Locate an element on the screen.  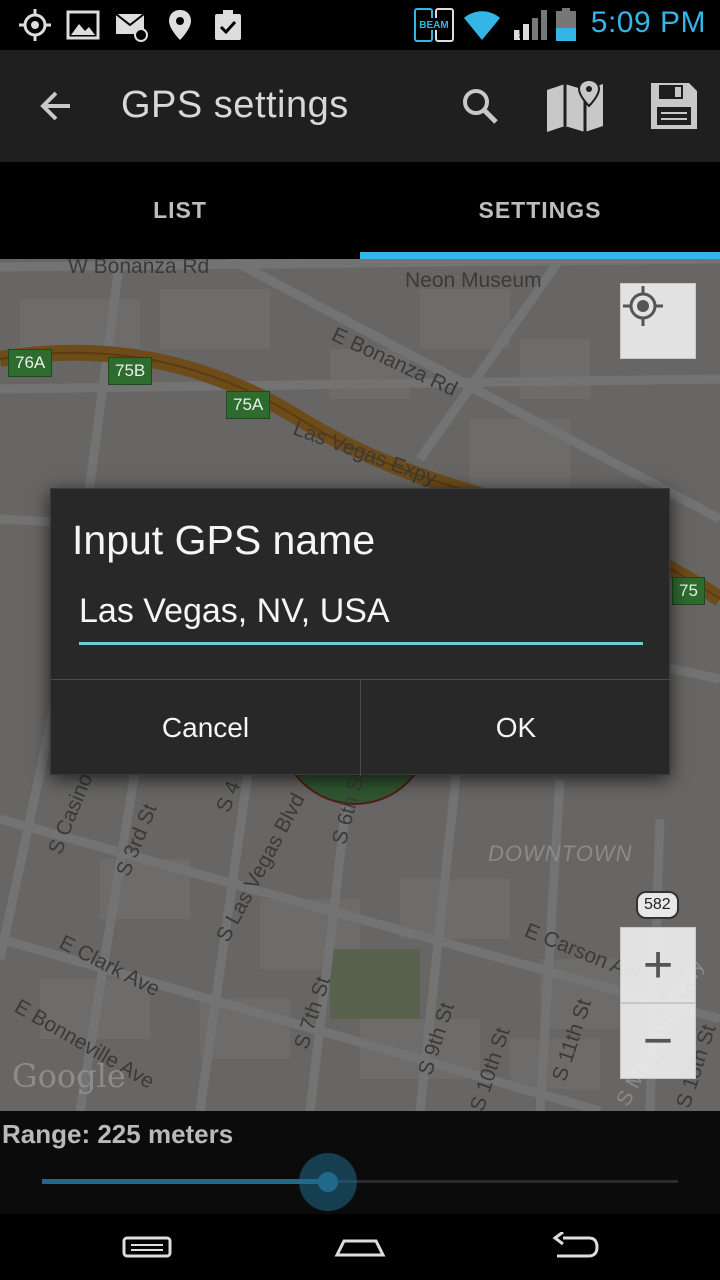
save-icon is located at coordinates (674, 106).